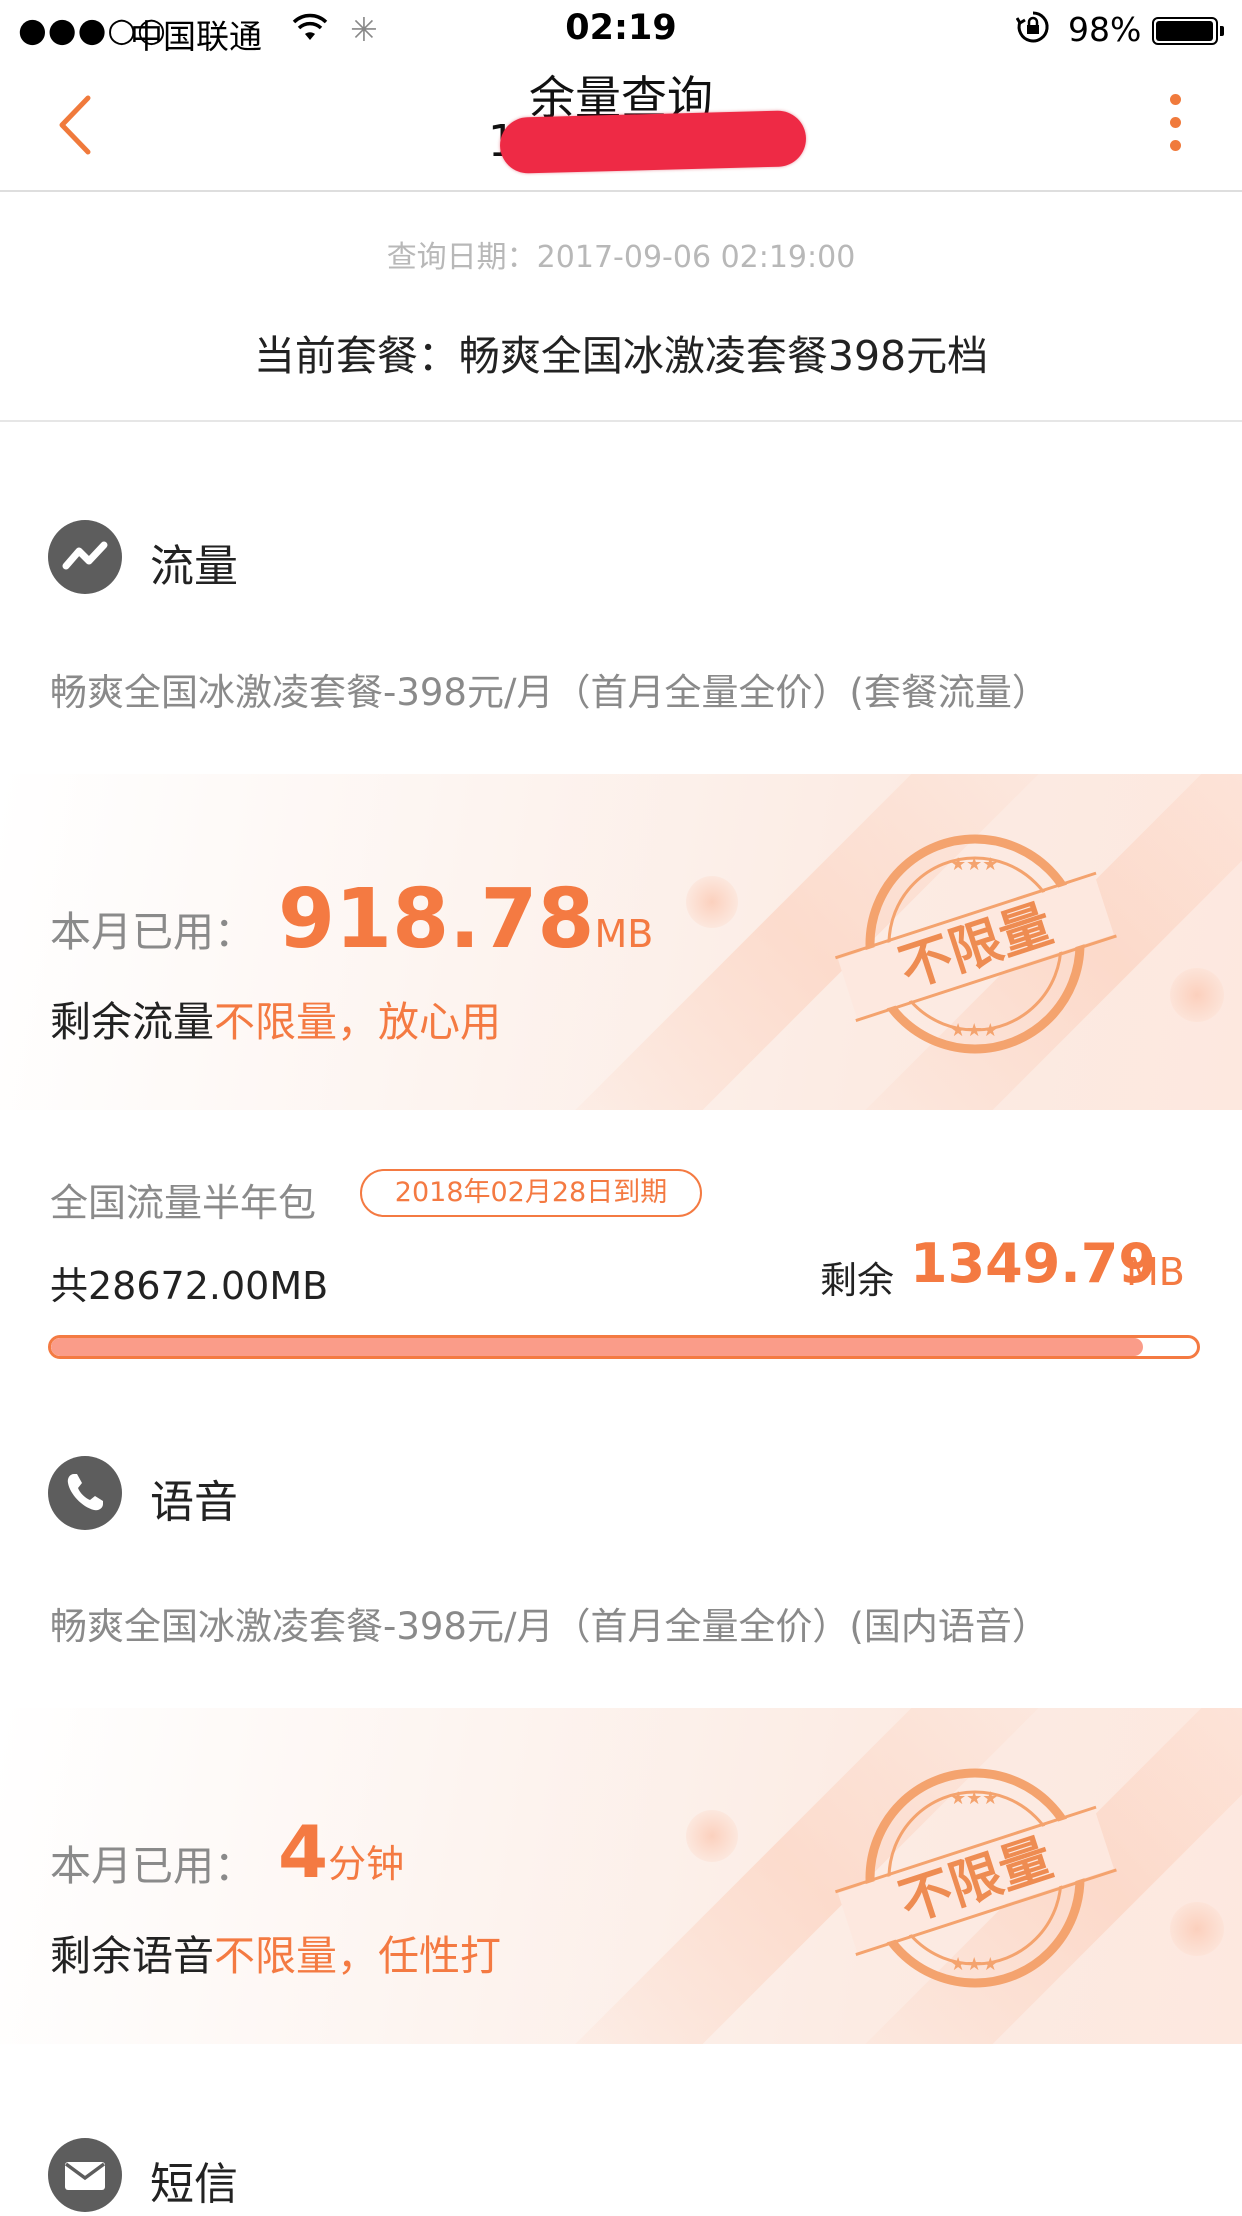 Image resolution: width=1242 pixels, height=2216 pixels. I want to click on sms-section-title: 短信, so click(194, 2184).